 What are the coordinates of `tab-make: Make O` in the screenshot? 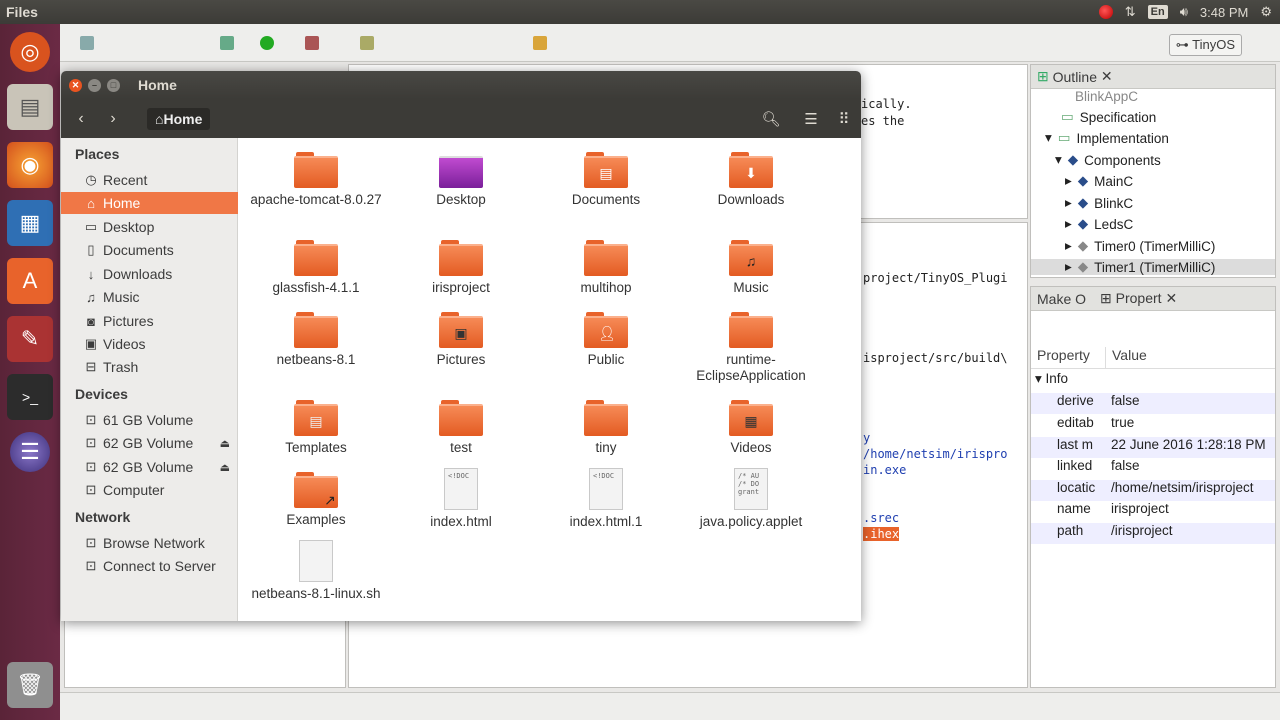 It's located at (1061, 299).